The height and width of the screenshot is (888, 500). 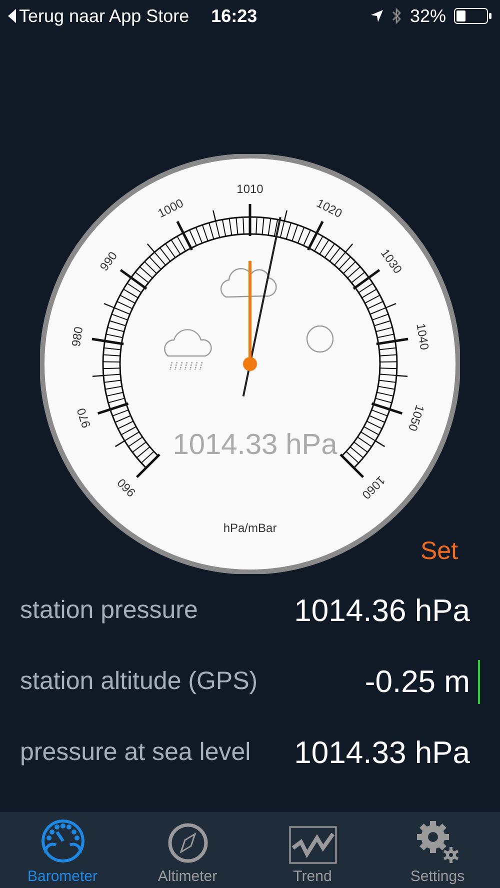 What do you see at coordinates (423, 336) in the screenshot?
I see `scale-label: 1040` at bounding box center [423, 336].